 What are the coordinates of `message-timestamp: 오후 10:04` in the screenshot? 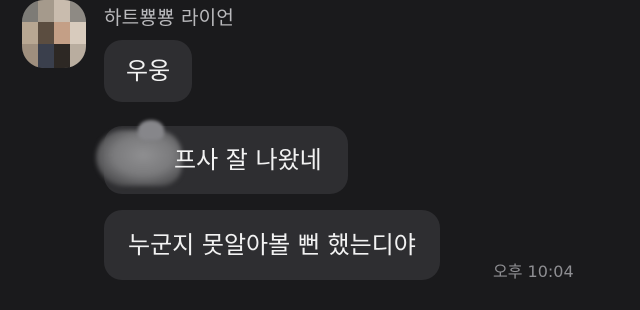 It's located at (533, 271).